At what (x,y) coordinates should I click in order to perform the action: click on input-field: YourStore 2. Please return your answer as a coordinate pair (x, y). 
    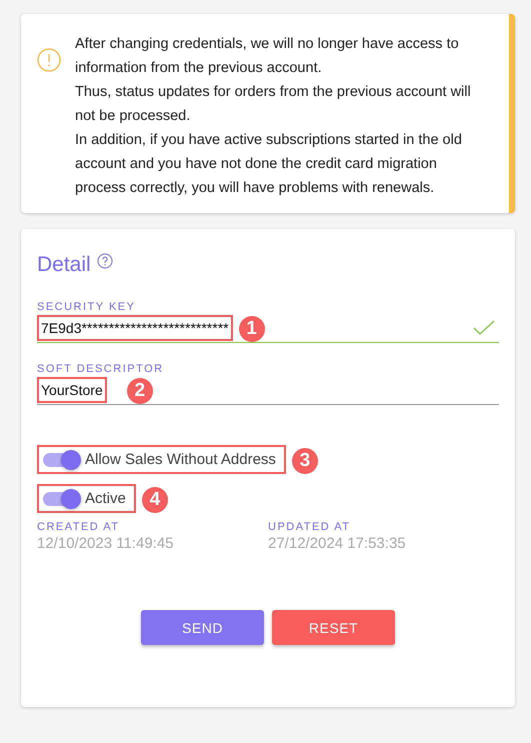
    Looking at the image, I should click on (268, 390).